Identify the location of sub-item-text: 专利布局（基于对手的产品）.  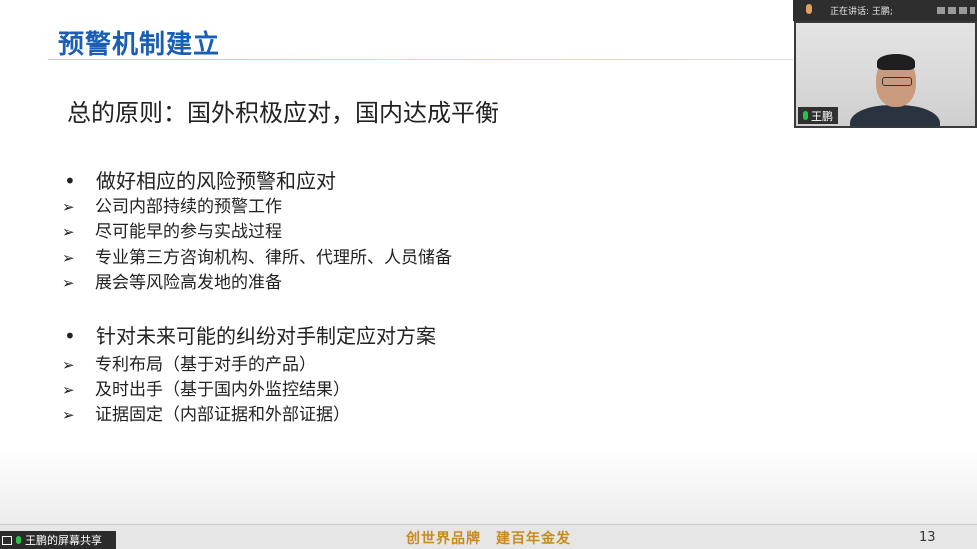
(205, 365).